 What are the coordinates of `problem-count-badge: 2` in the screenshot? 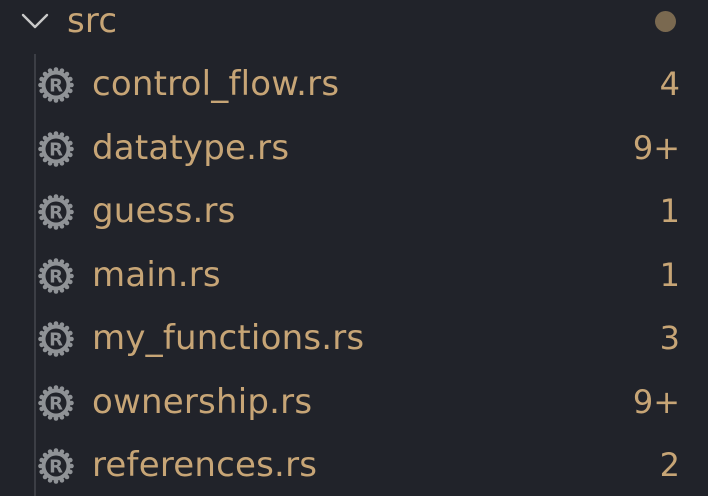 It's located at (669, 465).